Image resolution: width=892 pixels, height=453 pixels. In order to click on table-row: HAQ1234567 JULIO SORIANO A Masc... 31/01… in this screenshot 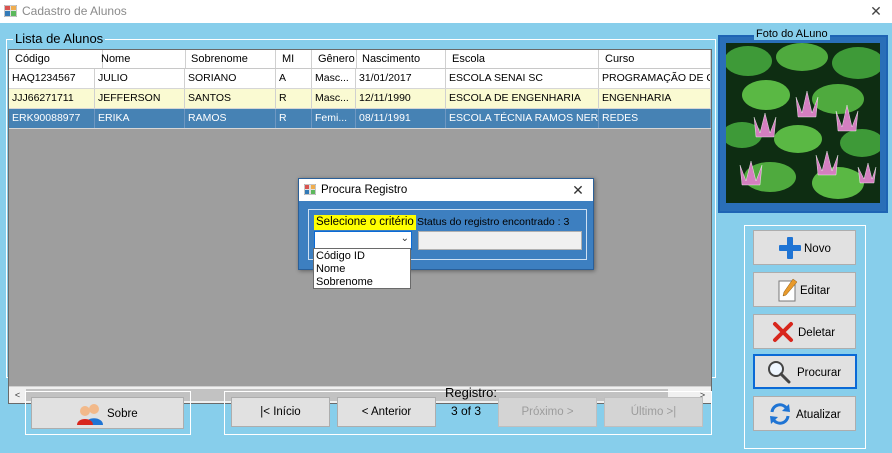, I will do `click(360, 79)`.